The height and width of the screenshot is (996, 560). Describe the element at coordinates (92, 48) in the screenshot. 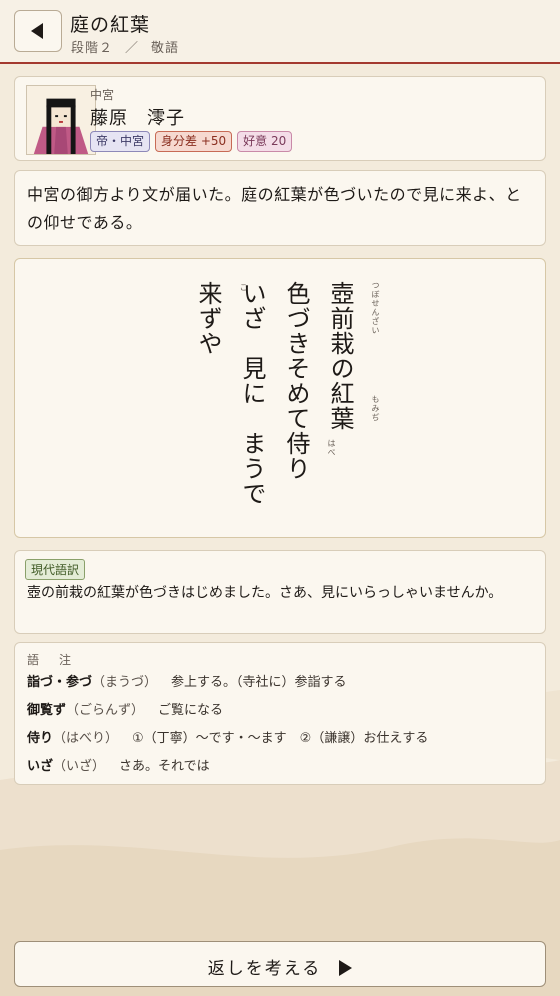

I see `breadcrumb-stage: 段階２` at that location.